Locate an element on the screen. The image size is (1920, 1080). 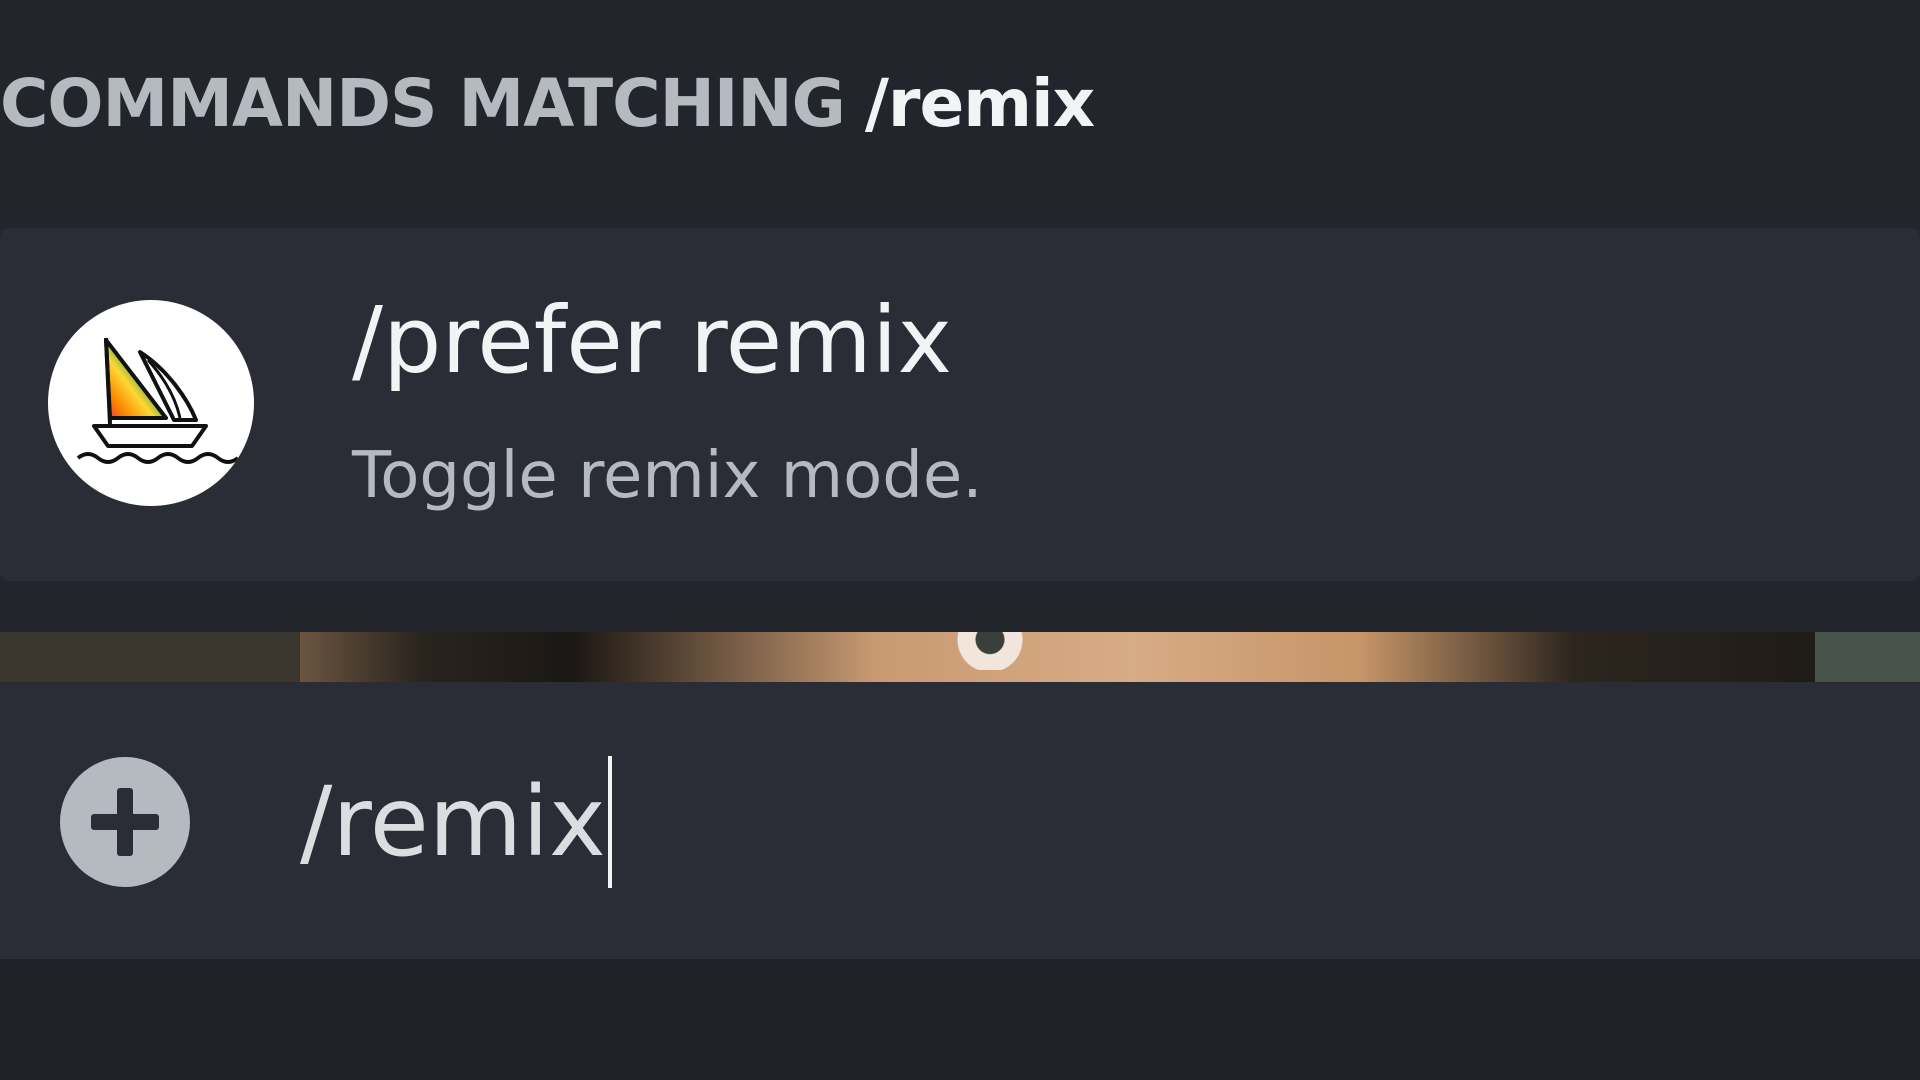
autocomplete-header: COMMANDS MATCHING /remix is located at coordinates (547, 103).